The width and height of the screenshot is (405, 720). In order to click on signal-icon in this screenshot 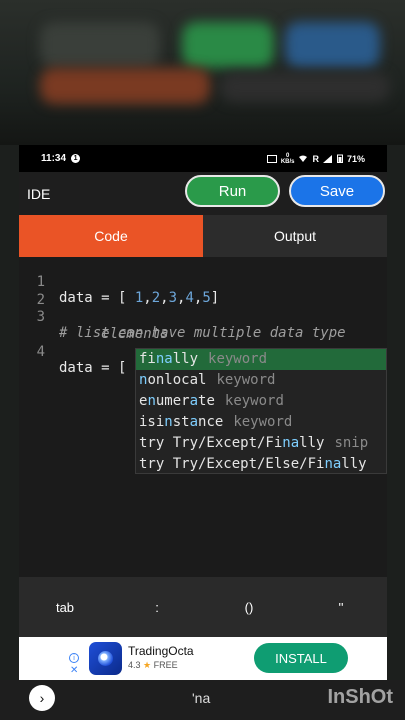, I will do `click(327, 158)`.